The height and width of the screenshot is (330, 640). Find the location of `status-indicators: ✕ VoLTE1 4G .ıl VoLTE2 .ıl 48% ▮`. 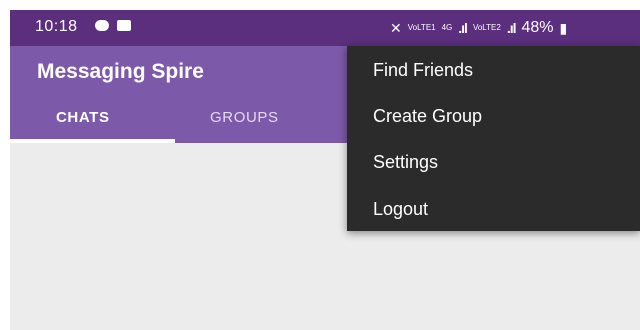

status-indicators: ✕ VoLTE1 4G .ıl VoLTE2 .ıl 48% ▮ is located at coordinates (478, 28).